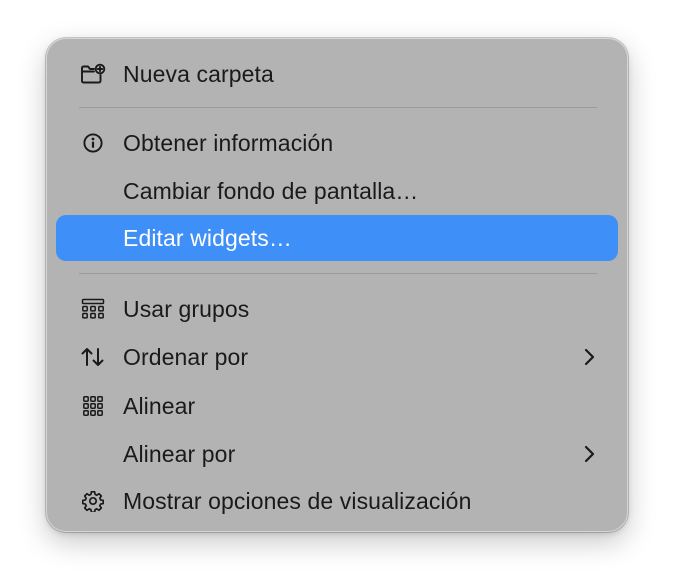 The image size is (674, 588). What do you see at coordinates (297, 501) in the screenshot?
I see `menu-item-label: Mostrar opciones de visualización` at bounding box center [297, 501].